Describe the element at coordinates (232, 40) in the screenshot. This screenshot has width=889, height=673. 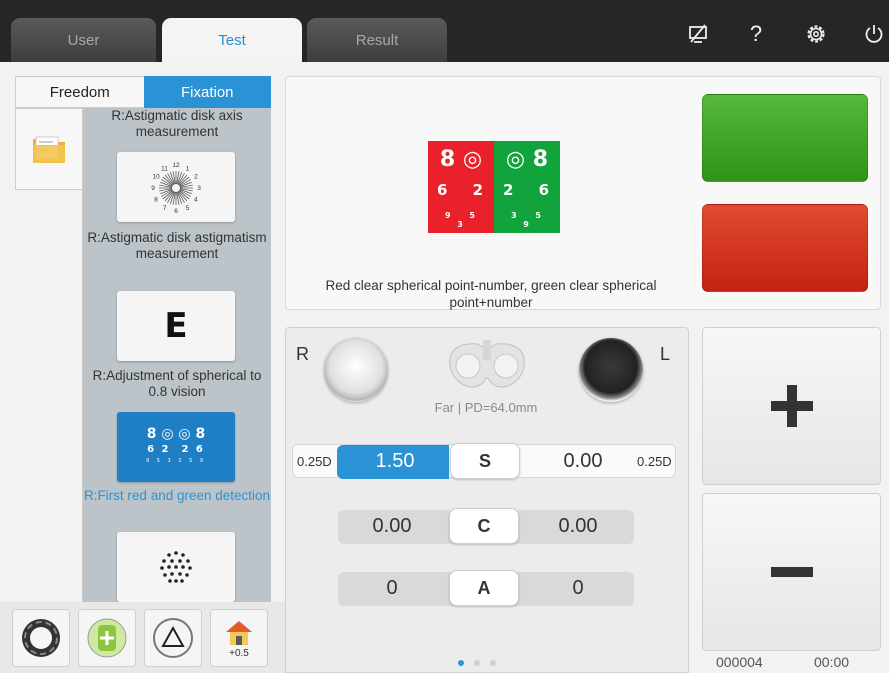
I see `tab-test: Test` at that location.